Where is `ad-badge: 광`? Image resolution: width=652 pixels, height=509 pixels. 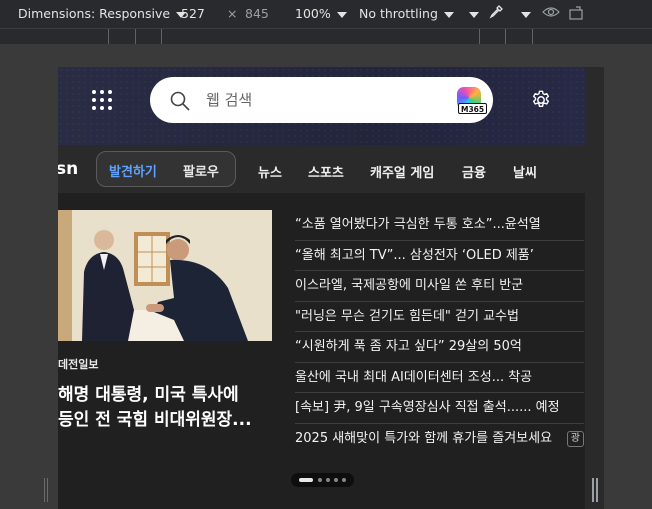
ad-badge: 광 is located at coordinates (575, 438).